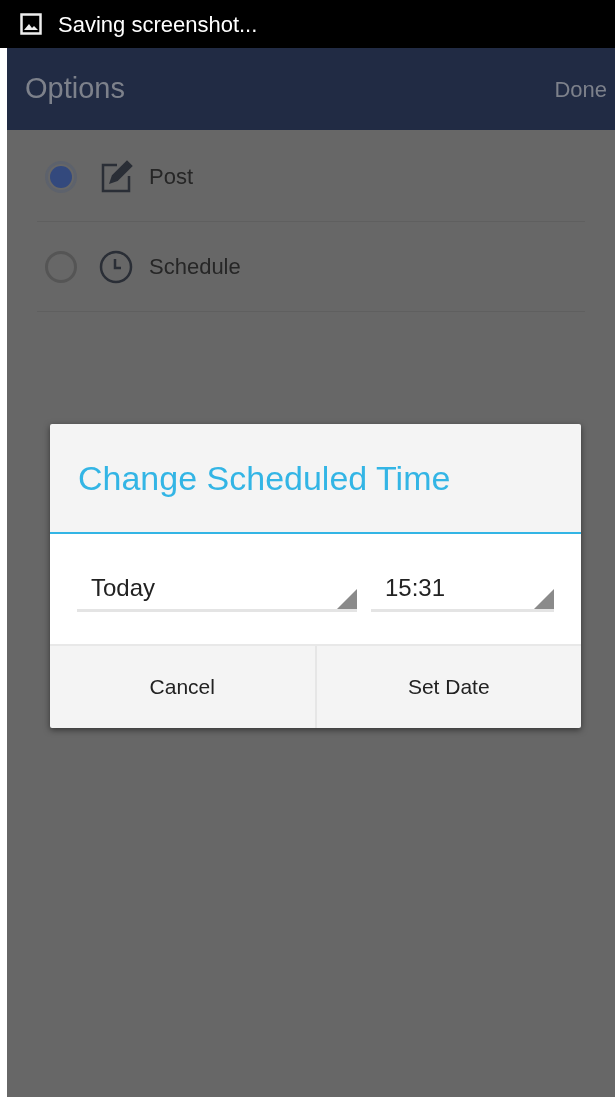 The height and width of the screenshot is (1097, 615). What do you see at coordinates (264, 478) in the screenshot?
I see `dialog-title: Change Scheduled Time` at bounding box center [264, 478].